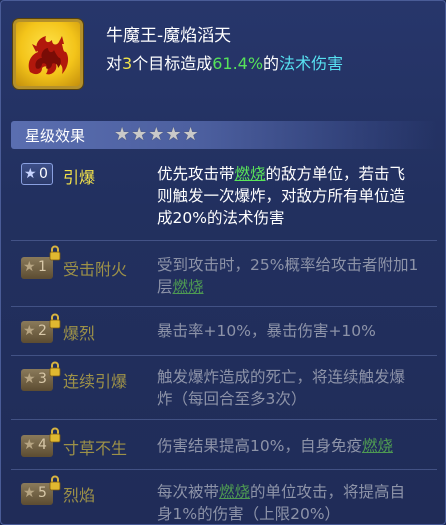 Image resolution: width=446 pixels, height=525 pixels. Describe the element at coordinates (95, 448) in the screenshot. I see `effect-name: 寸草不生` at that location.